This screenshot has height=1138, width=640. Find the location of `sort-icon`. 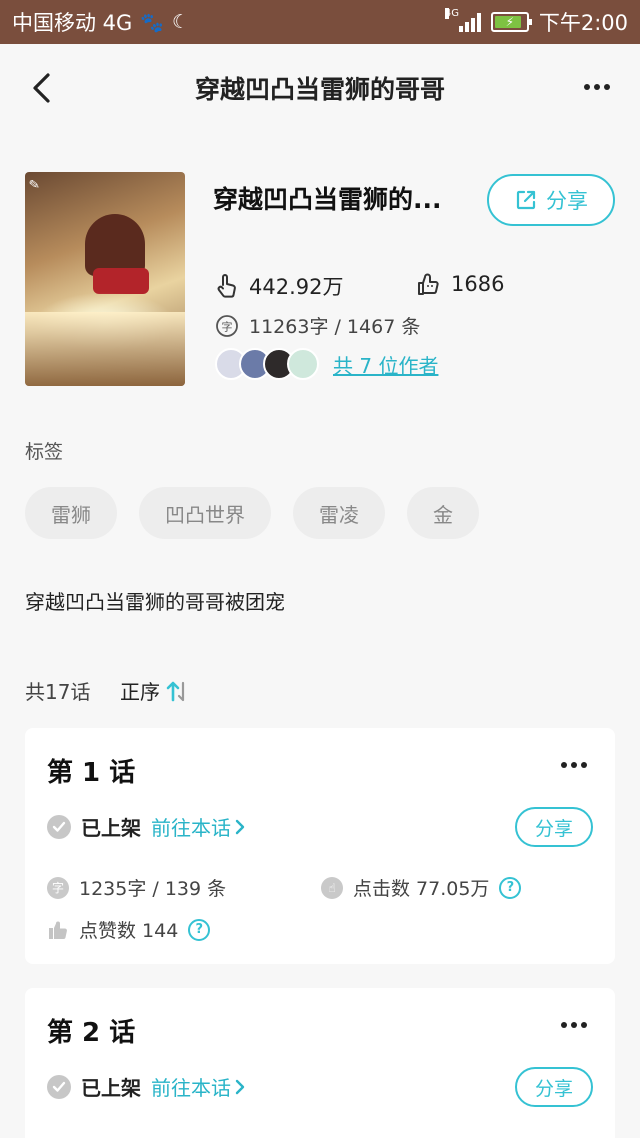

sort-icon is located at coordinates (175, 691).